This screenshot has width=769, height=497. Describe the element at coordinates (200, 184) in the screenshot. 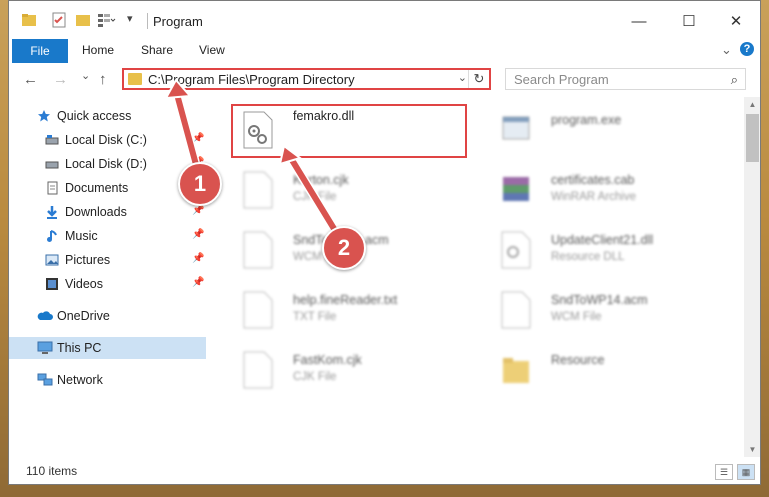

I see `step-1-callout: 1` at that location.